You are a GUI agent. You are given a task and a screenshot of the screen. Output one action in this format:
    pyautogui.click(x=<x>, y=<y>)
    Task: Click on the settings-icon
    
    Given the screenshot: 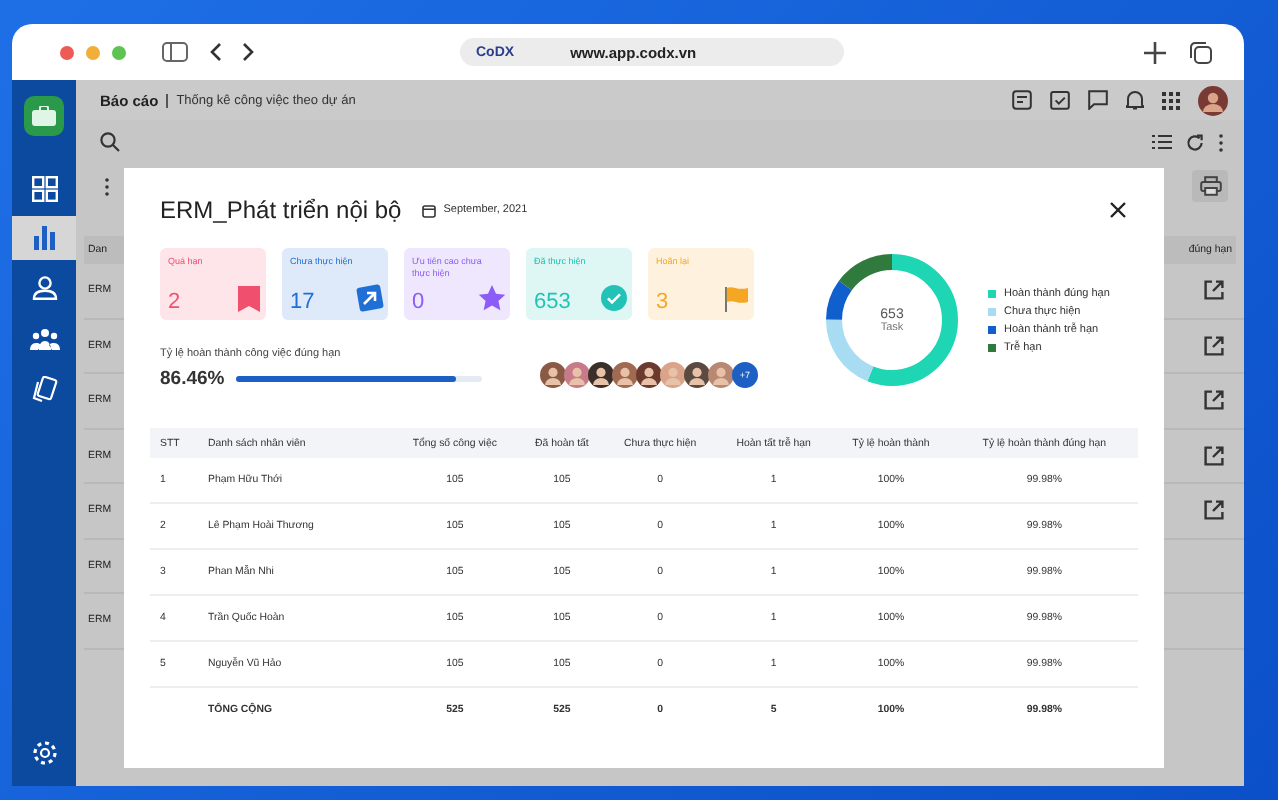 What is the action you would take?
    pyautogui.click(x=44, y=753)
    